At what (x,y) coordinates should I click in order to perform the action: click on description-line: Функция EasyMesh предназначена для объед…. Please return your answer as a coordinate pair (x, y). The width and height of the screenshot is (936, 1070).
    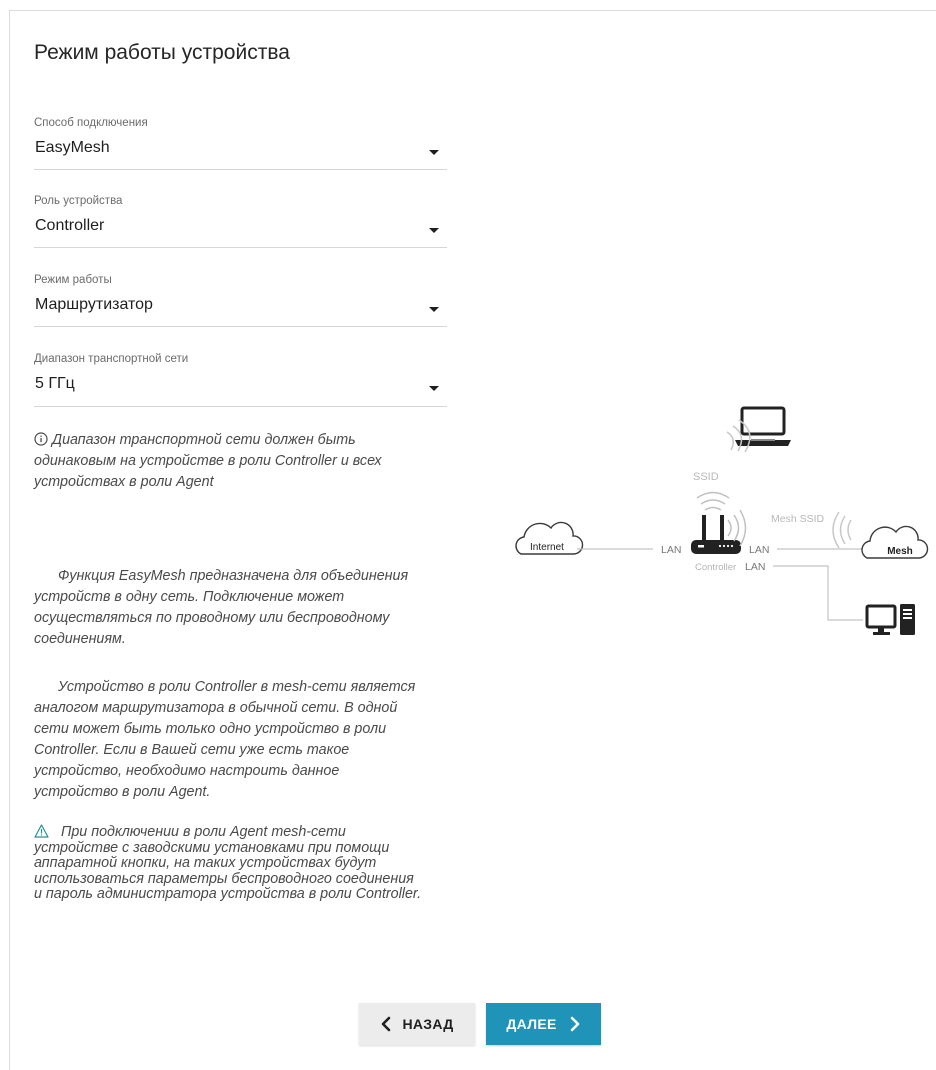
    Looking at the image, I should click on (233, 576).